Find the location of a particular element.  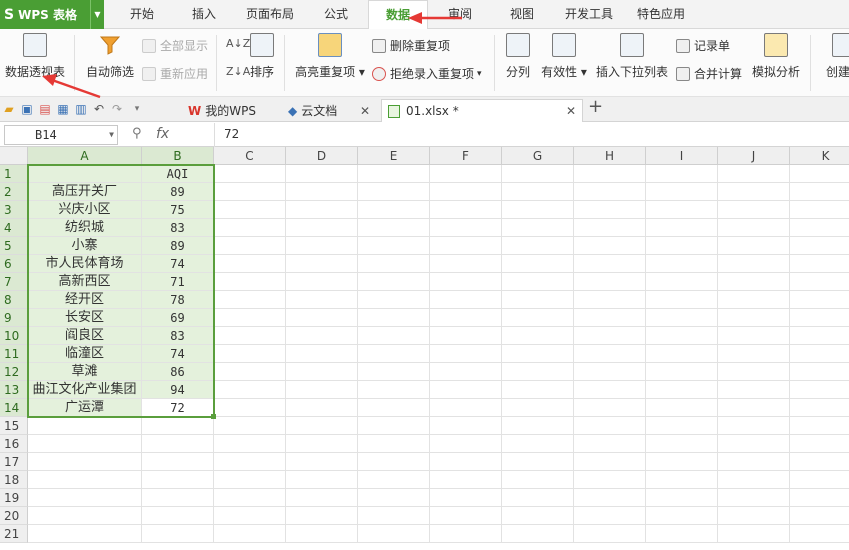

annotation-arrows is located at coordinates (252, 55).